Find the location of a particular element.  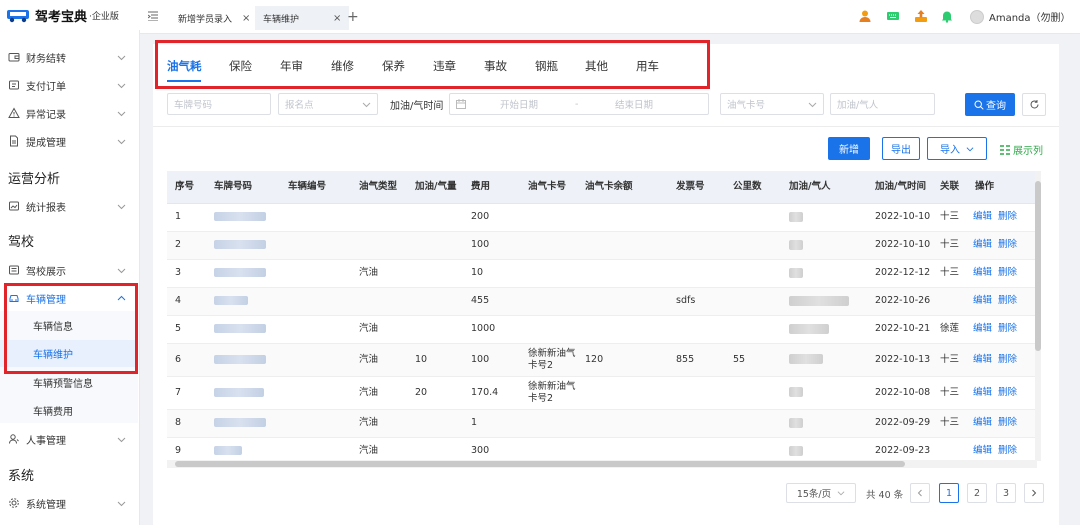

page-size-select: 15条/页 is located at coordinates (821, 493).